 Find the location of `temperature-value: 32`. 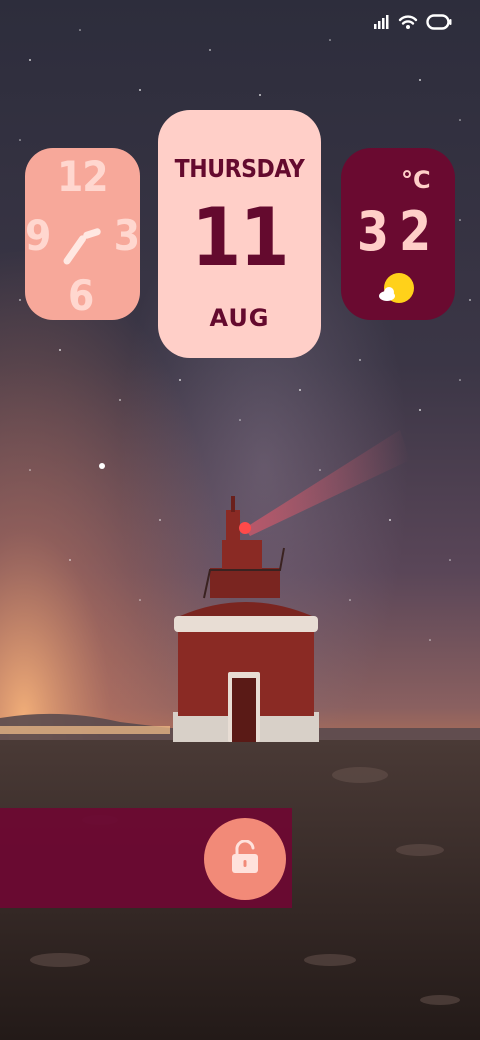

temperature-value: 32 is located at coordinates (399, 231).